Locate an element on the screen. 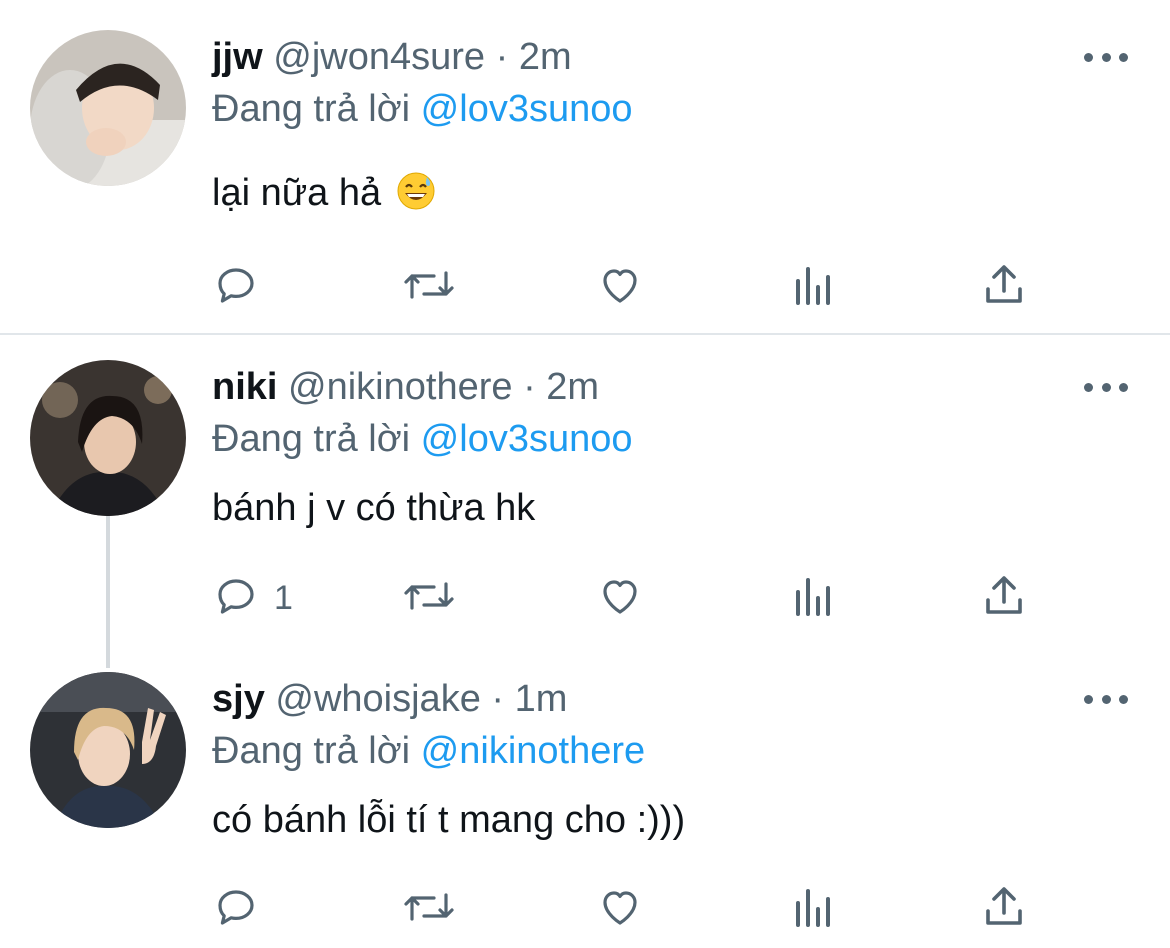  tweet-text: lại nữa hả is located at coordinates (324, 196).